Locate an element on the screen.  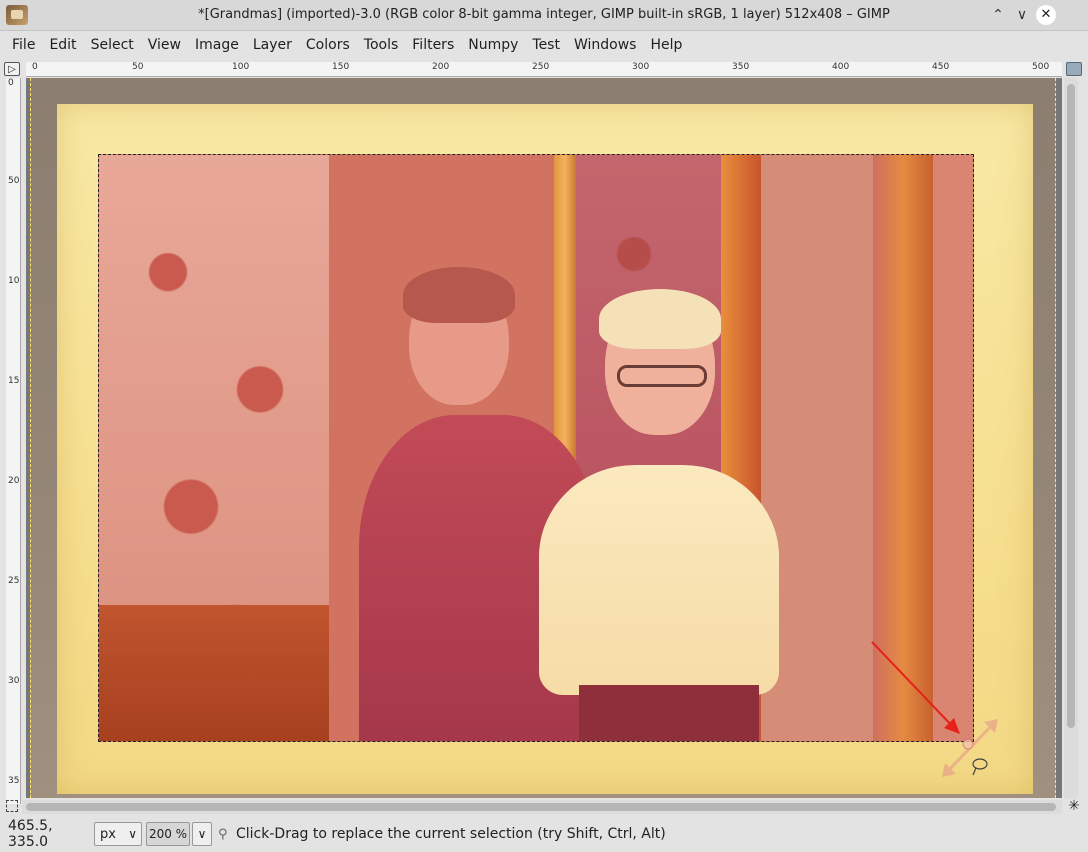
photo-furniture is located at coordinates (214, 673).